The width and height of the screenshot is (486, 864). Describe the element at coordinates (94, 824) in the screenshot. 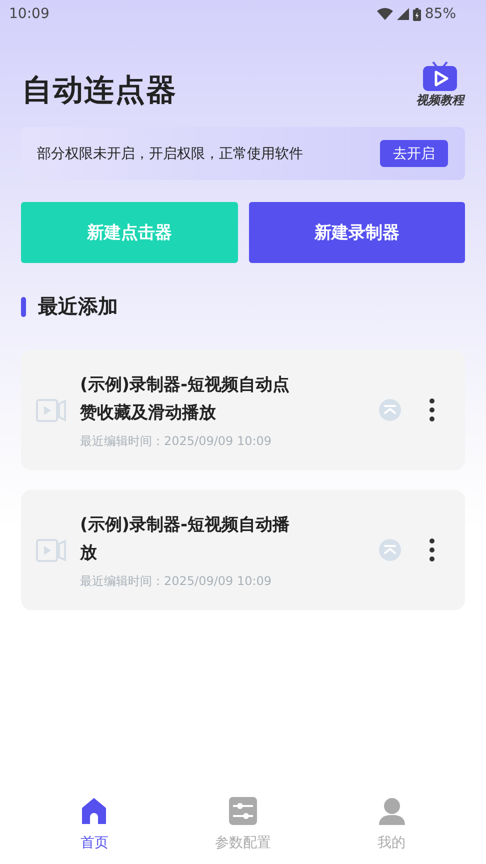

I see `nav-tab: 首页` at that location.